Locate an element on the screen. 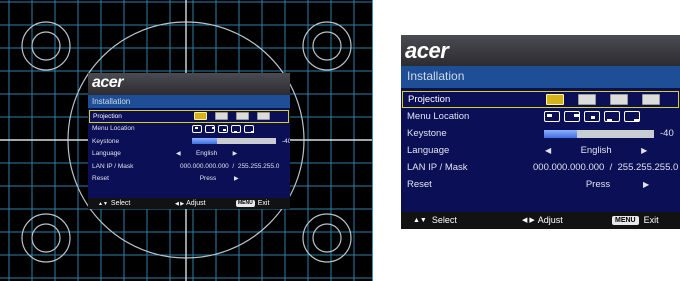 The height and width of the screenshot is (281, 680). menu-key-icon: MENU is located at coordinates (625, 220).